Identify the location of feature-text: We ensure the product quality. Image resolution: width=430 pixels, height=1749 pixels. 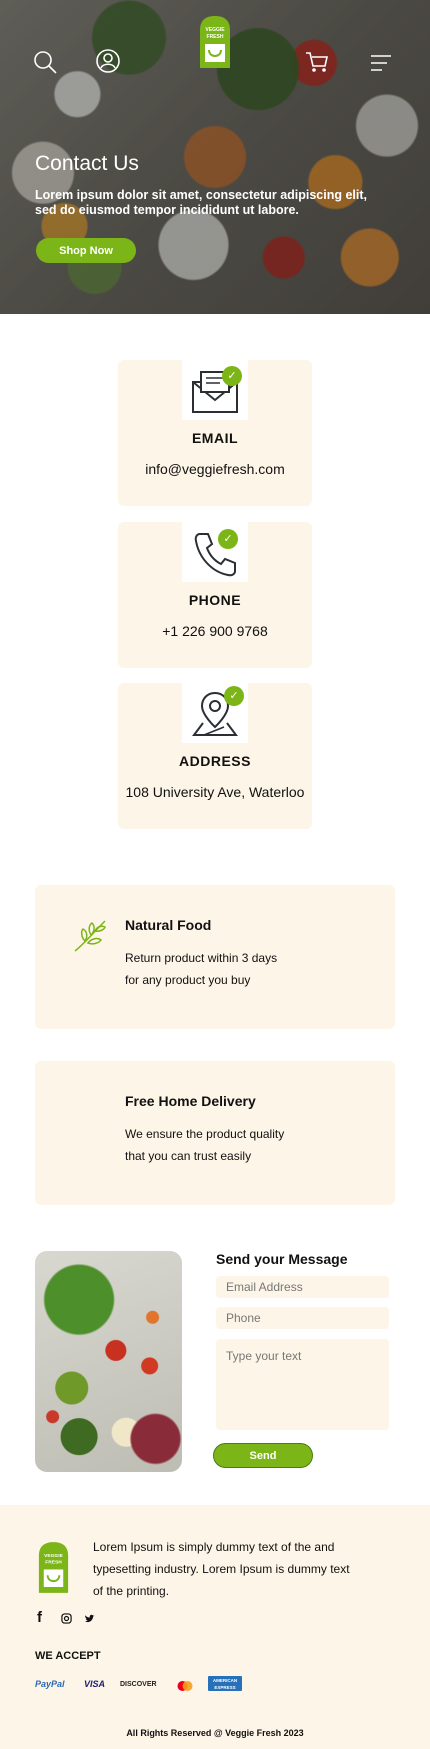
(205, 1134).